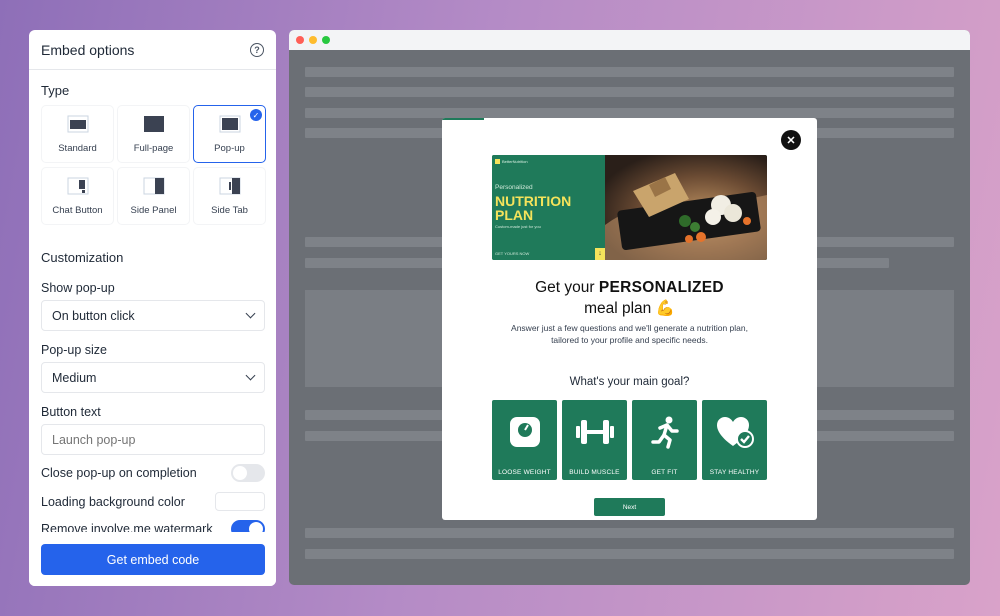  I want to click on loading-bg-color-picker, so click(240, 501).